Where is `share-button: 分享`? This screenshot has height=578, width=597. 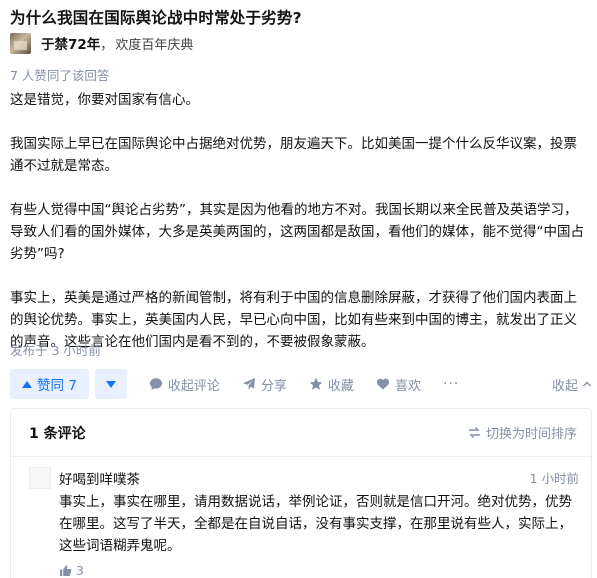 share-button: 分享 is located at coordinates (264, 384).